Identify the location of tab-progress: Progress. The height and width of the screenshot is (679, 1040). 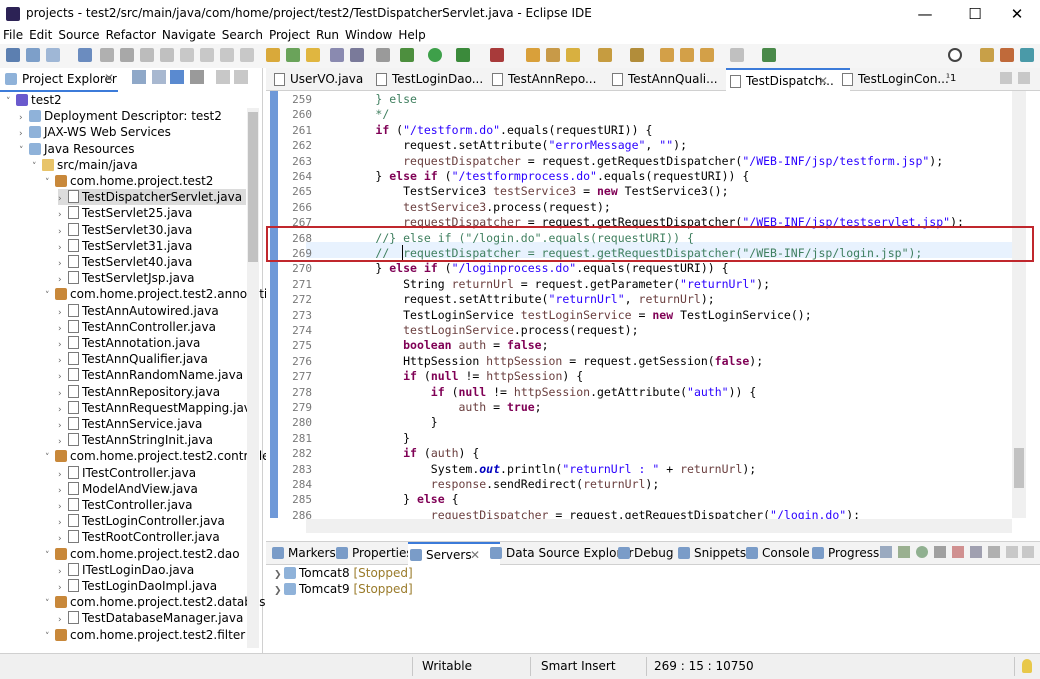
(844, 553).